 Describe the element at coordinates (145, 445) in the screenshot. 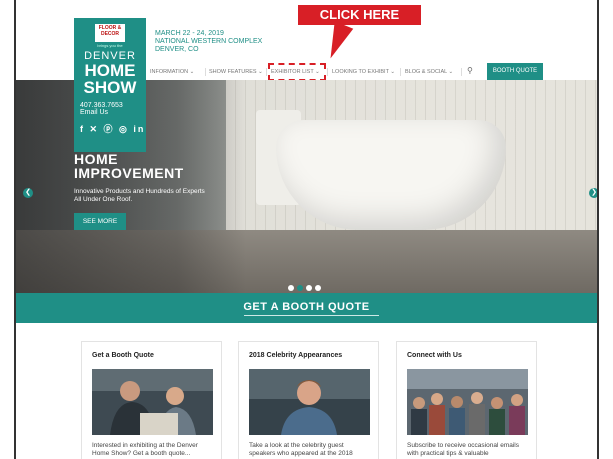

I see `card-text-line: Interested in exhibiting at the Denver` at that location.